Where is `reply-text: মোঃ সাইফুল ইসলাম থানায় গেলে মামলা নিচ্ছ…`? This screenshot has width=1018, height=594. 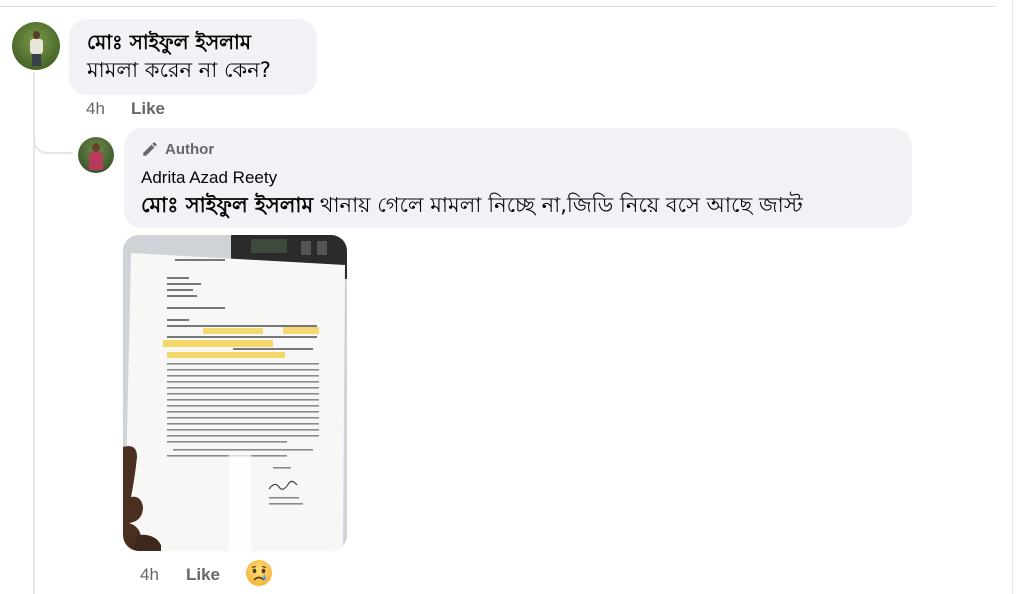
reply-text: মোঃ সাইফুল ইসলাম থানায় গেলে মামলা নিচ্ছ… is located at coordinates (520, 205).